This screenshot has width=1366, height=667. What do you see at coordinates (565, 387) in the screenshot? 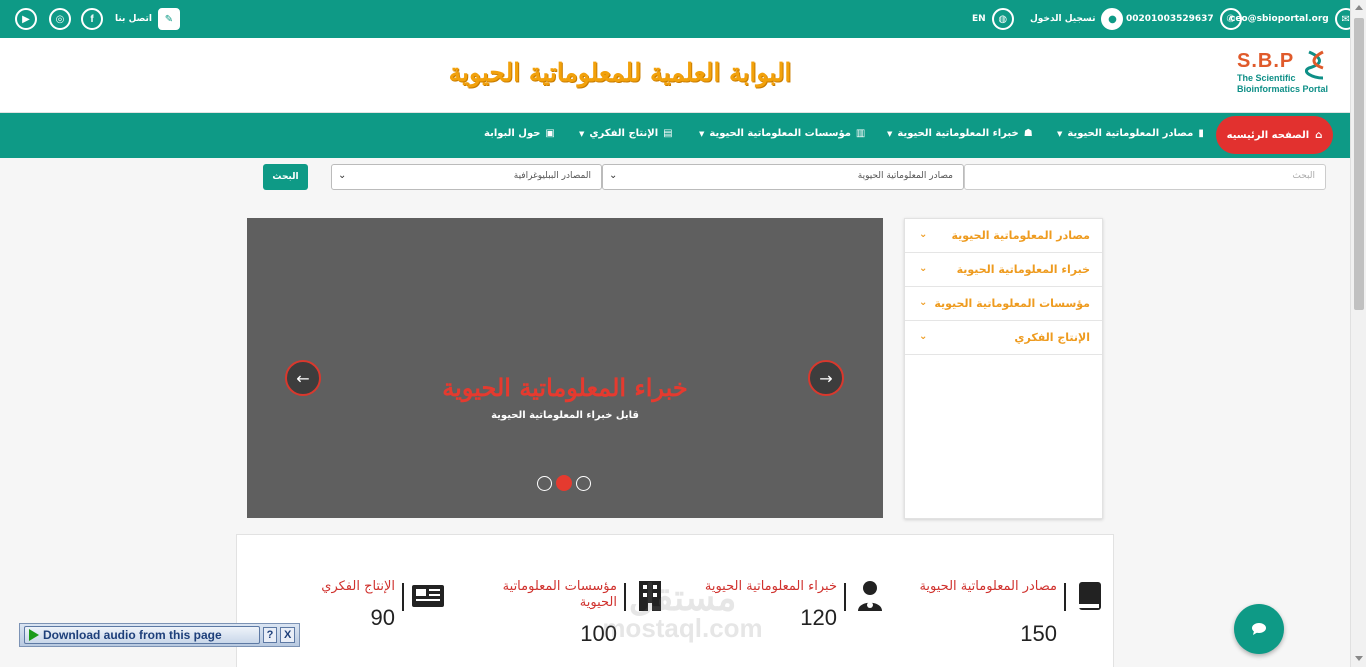
I see `slide-title: خبراء المعلوماتية الحيوية` at bounding box center [565, 387].